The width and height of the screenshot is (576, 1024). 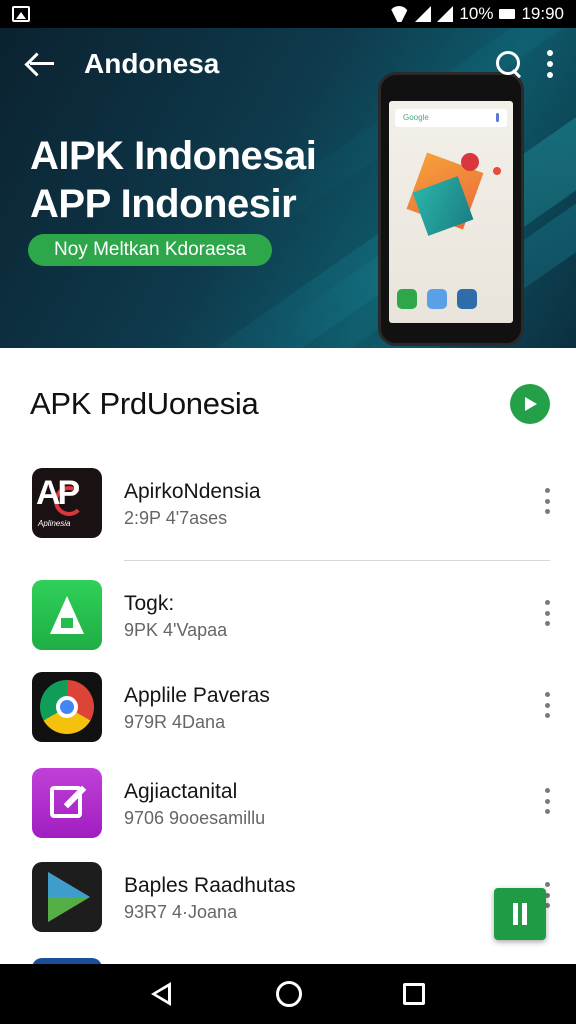 I want to click on app-bar-title: Andonesa, so click(x=152, y=63).